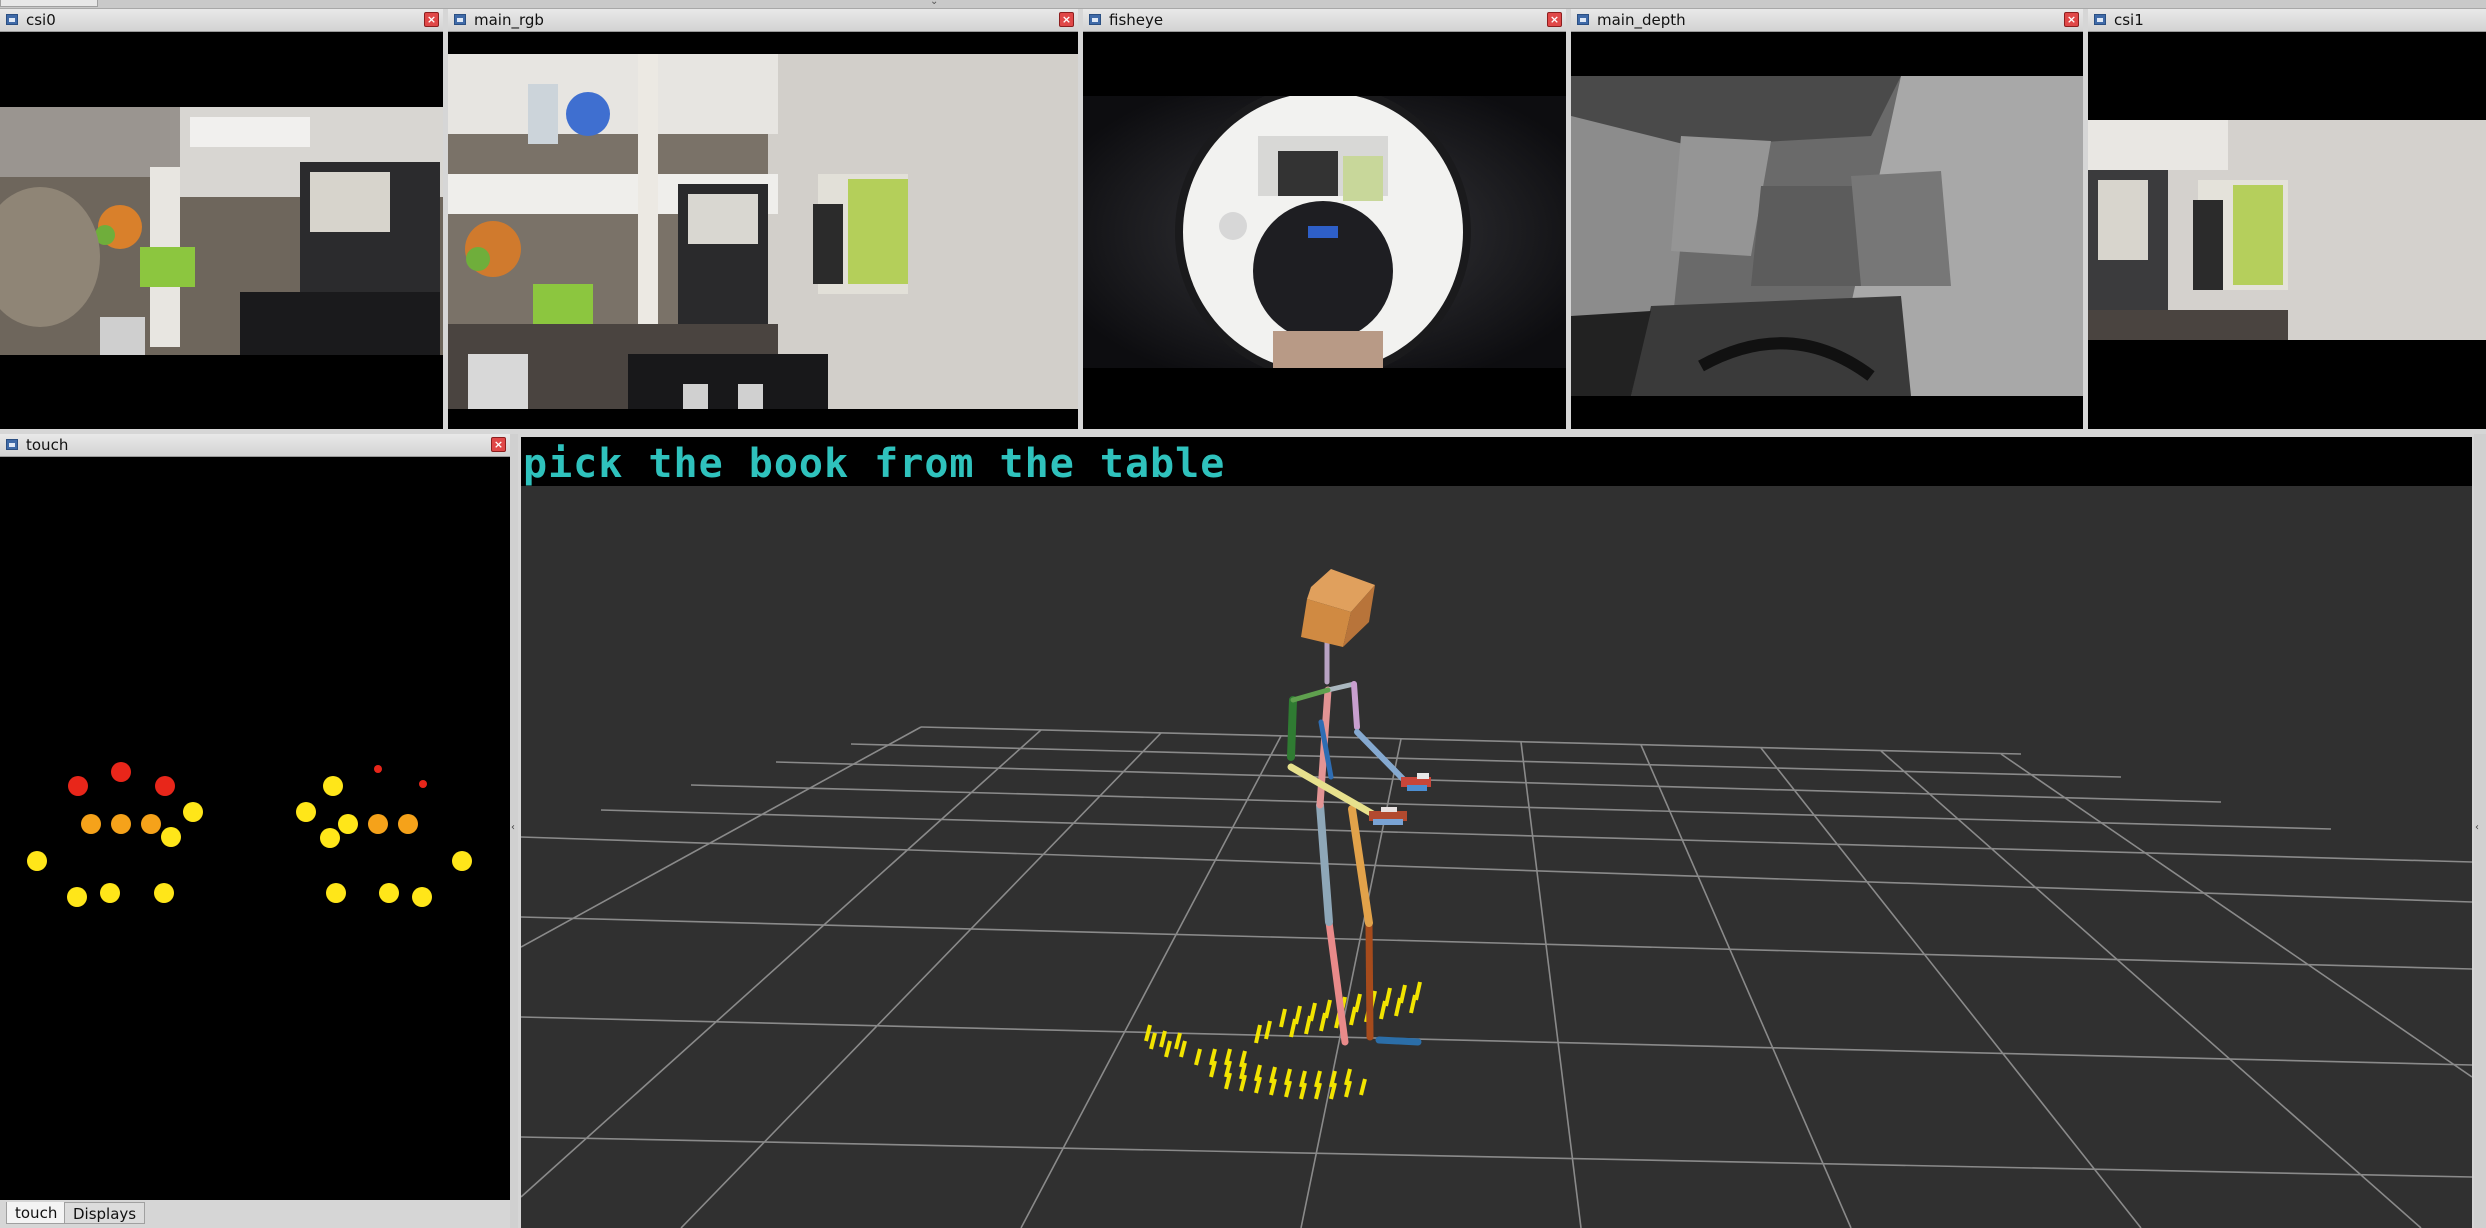  I want to click on touch-sensor-view, so click(255, 828).